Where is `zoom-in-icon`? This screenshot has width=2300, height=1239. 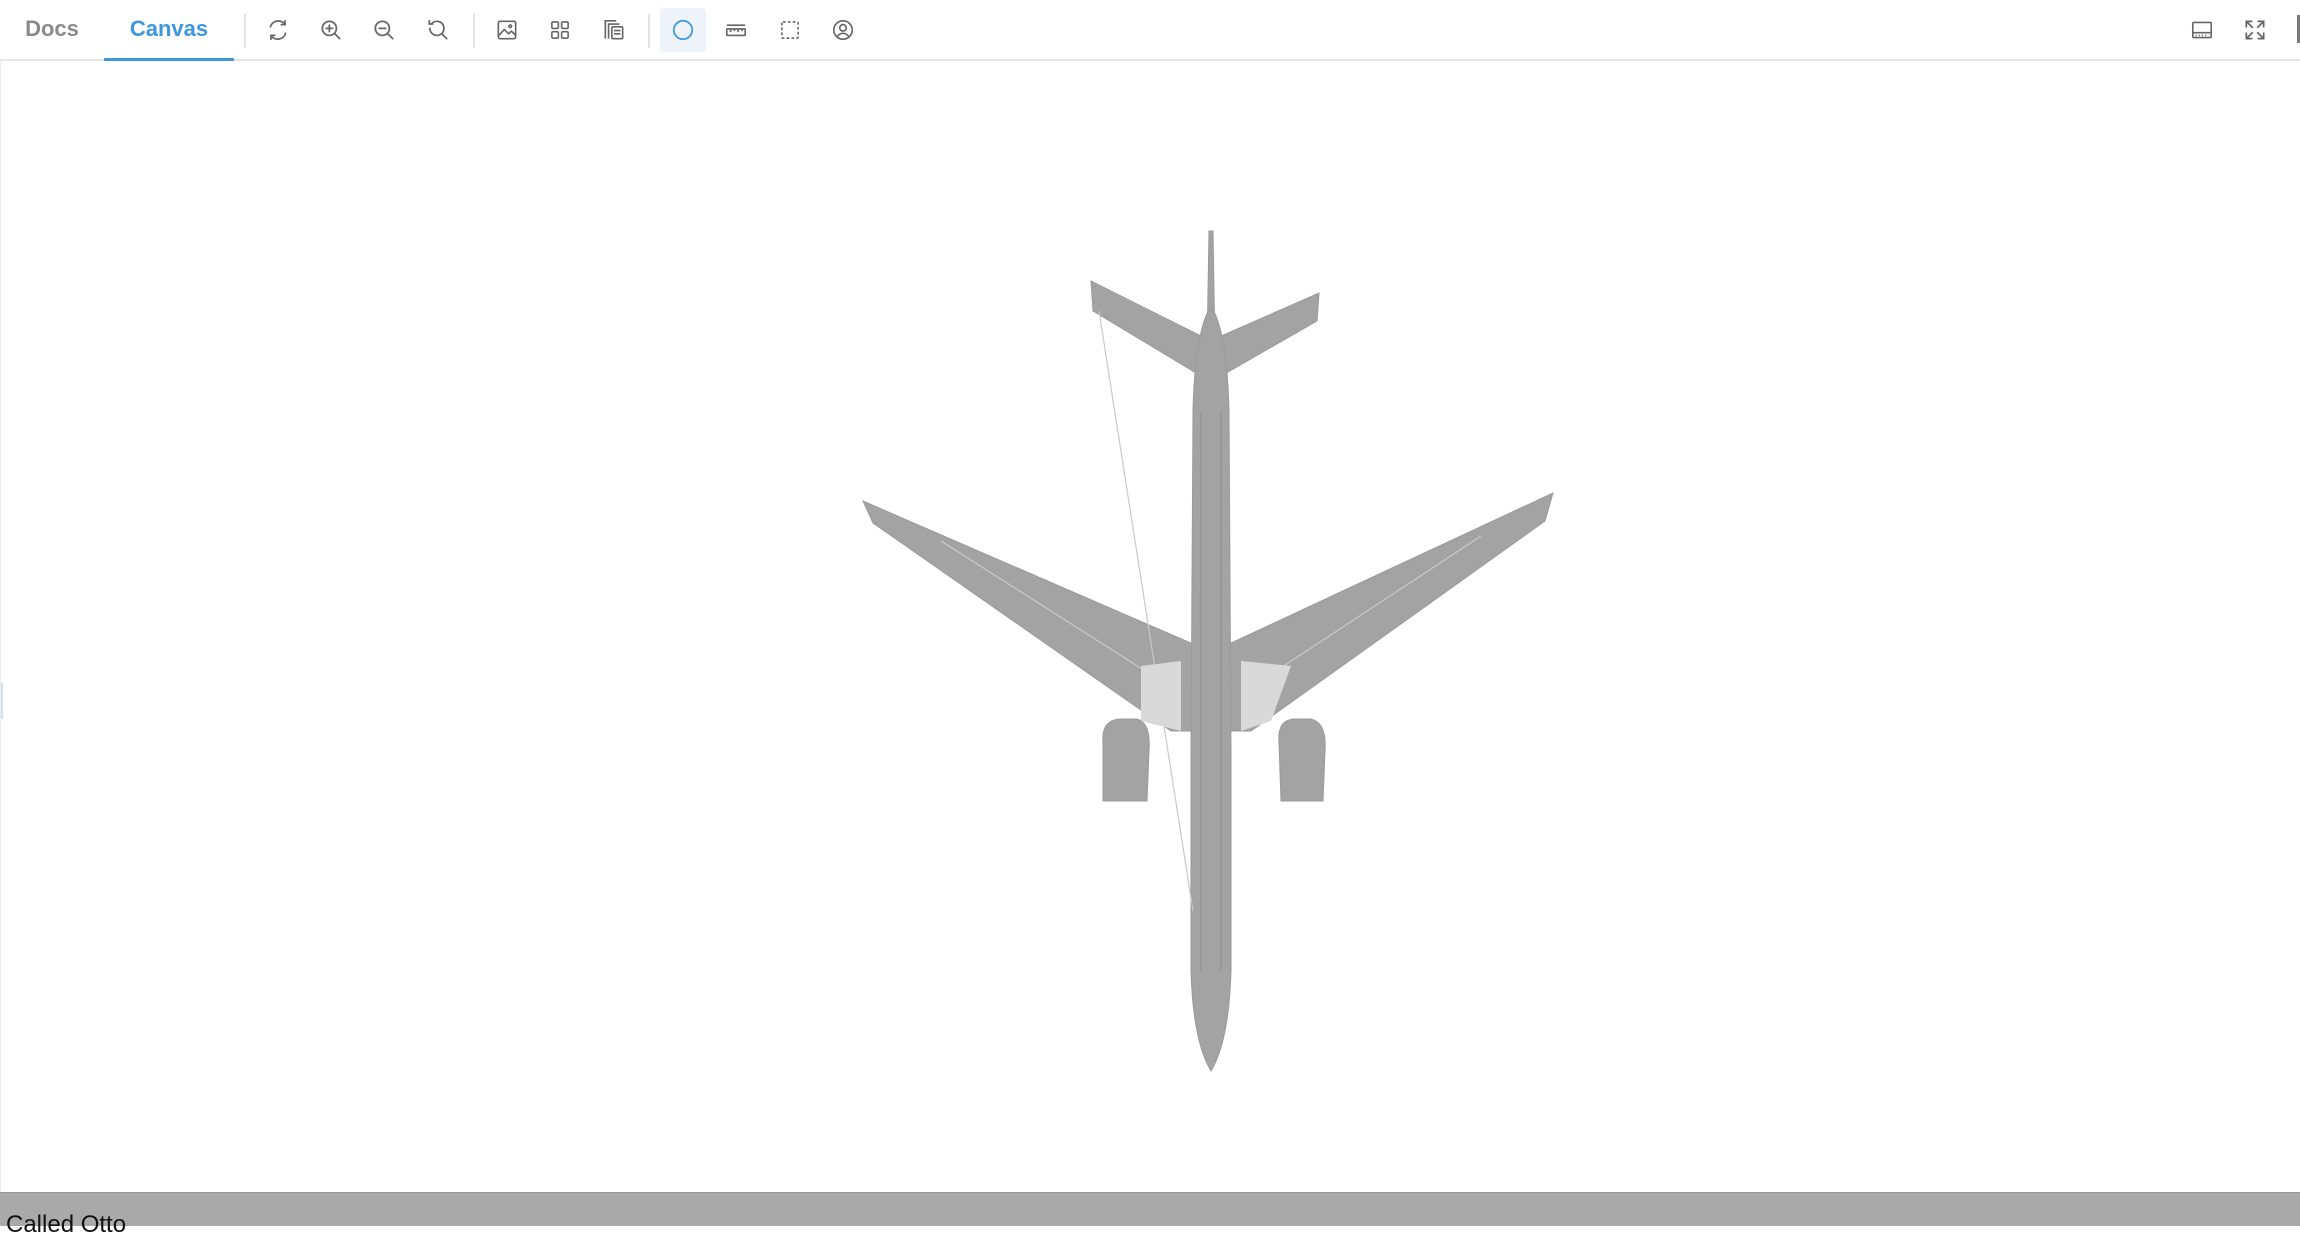 zoom-in-icon is located at coordinates (331, 30).